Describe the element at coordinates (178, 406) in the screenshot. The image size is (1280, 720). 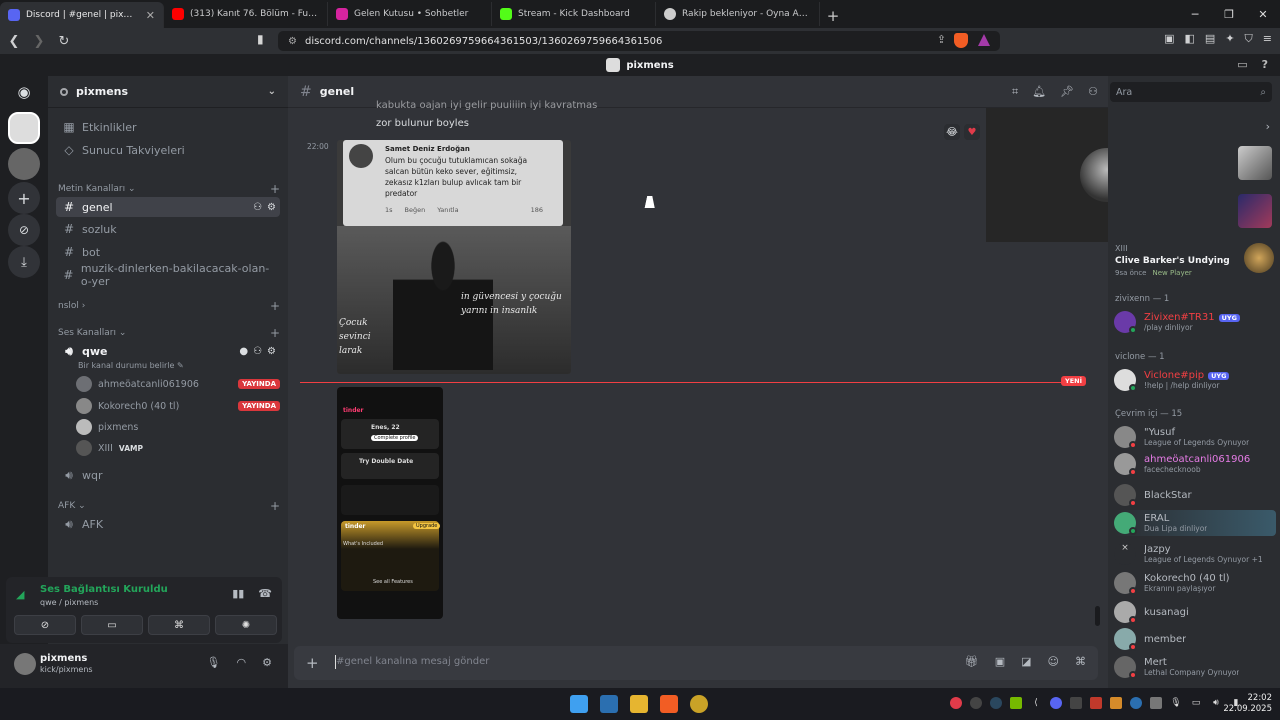
I see `voice-user: Kokorech0 (40 tl) YAYINDA` at that location.